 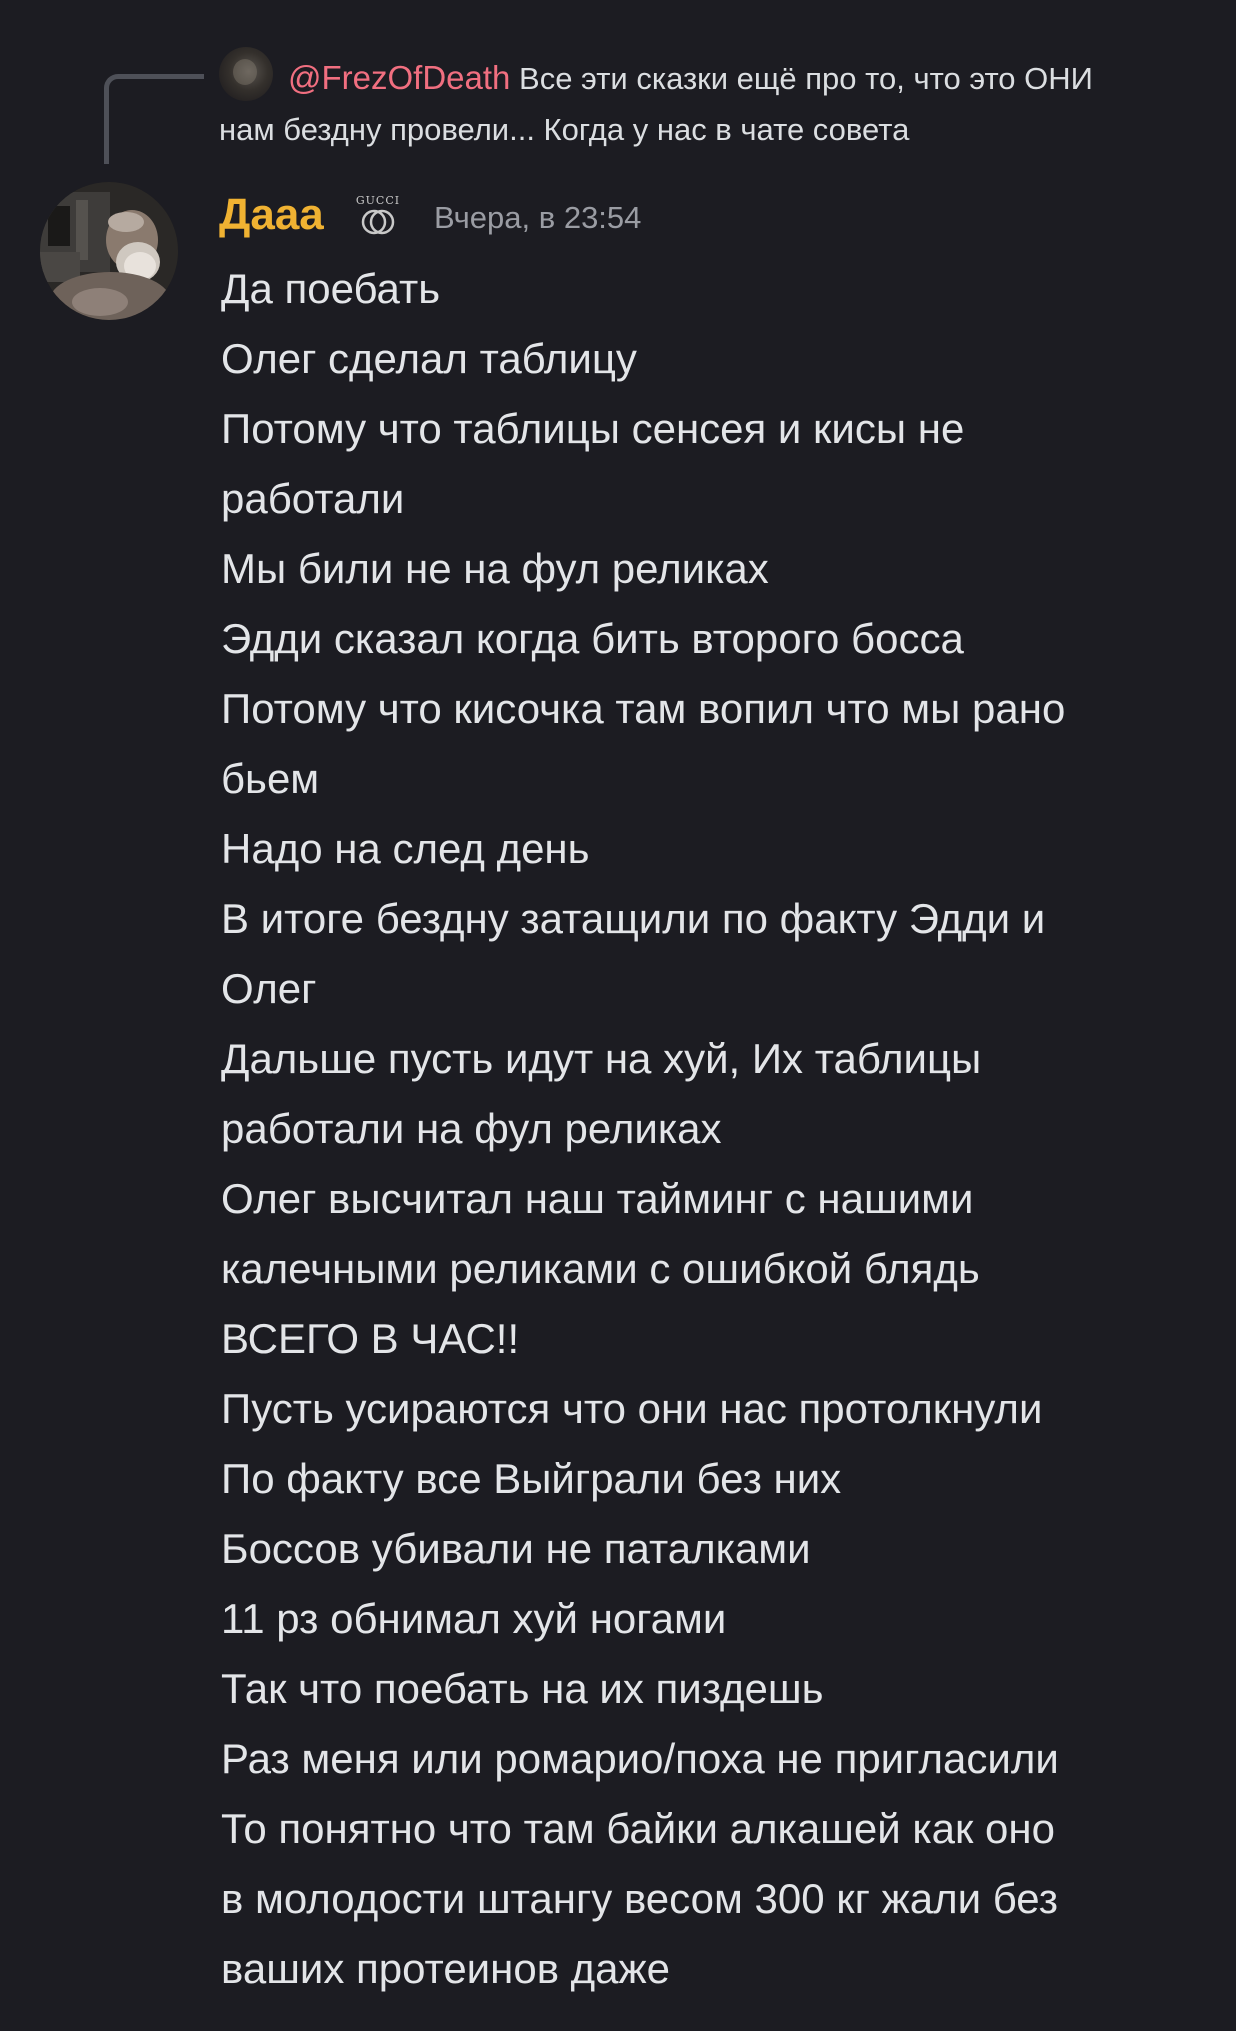 I want to click on message-line: Эдди сказал когда бить второго босса, so click(x=592, y=638).